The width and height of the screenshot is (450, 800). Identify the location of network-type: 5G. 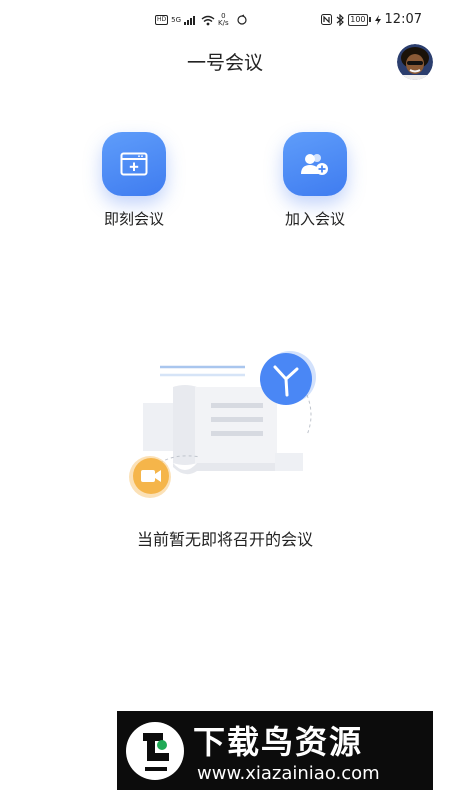
(176, 19).